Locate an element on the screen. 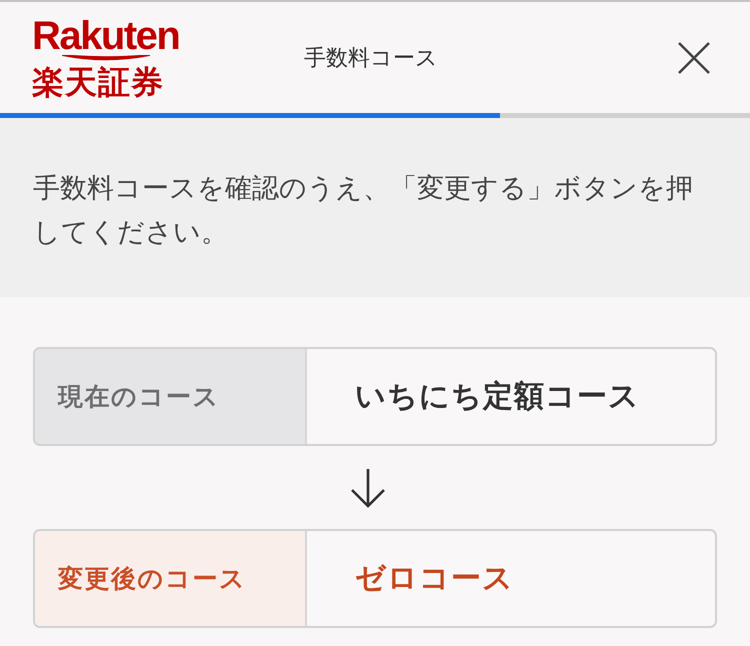 The image size is (750, 646). course-label: 現在のコース is located at coordinates (171, 396).